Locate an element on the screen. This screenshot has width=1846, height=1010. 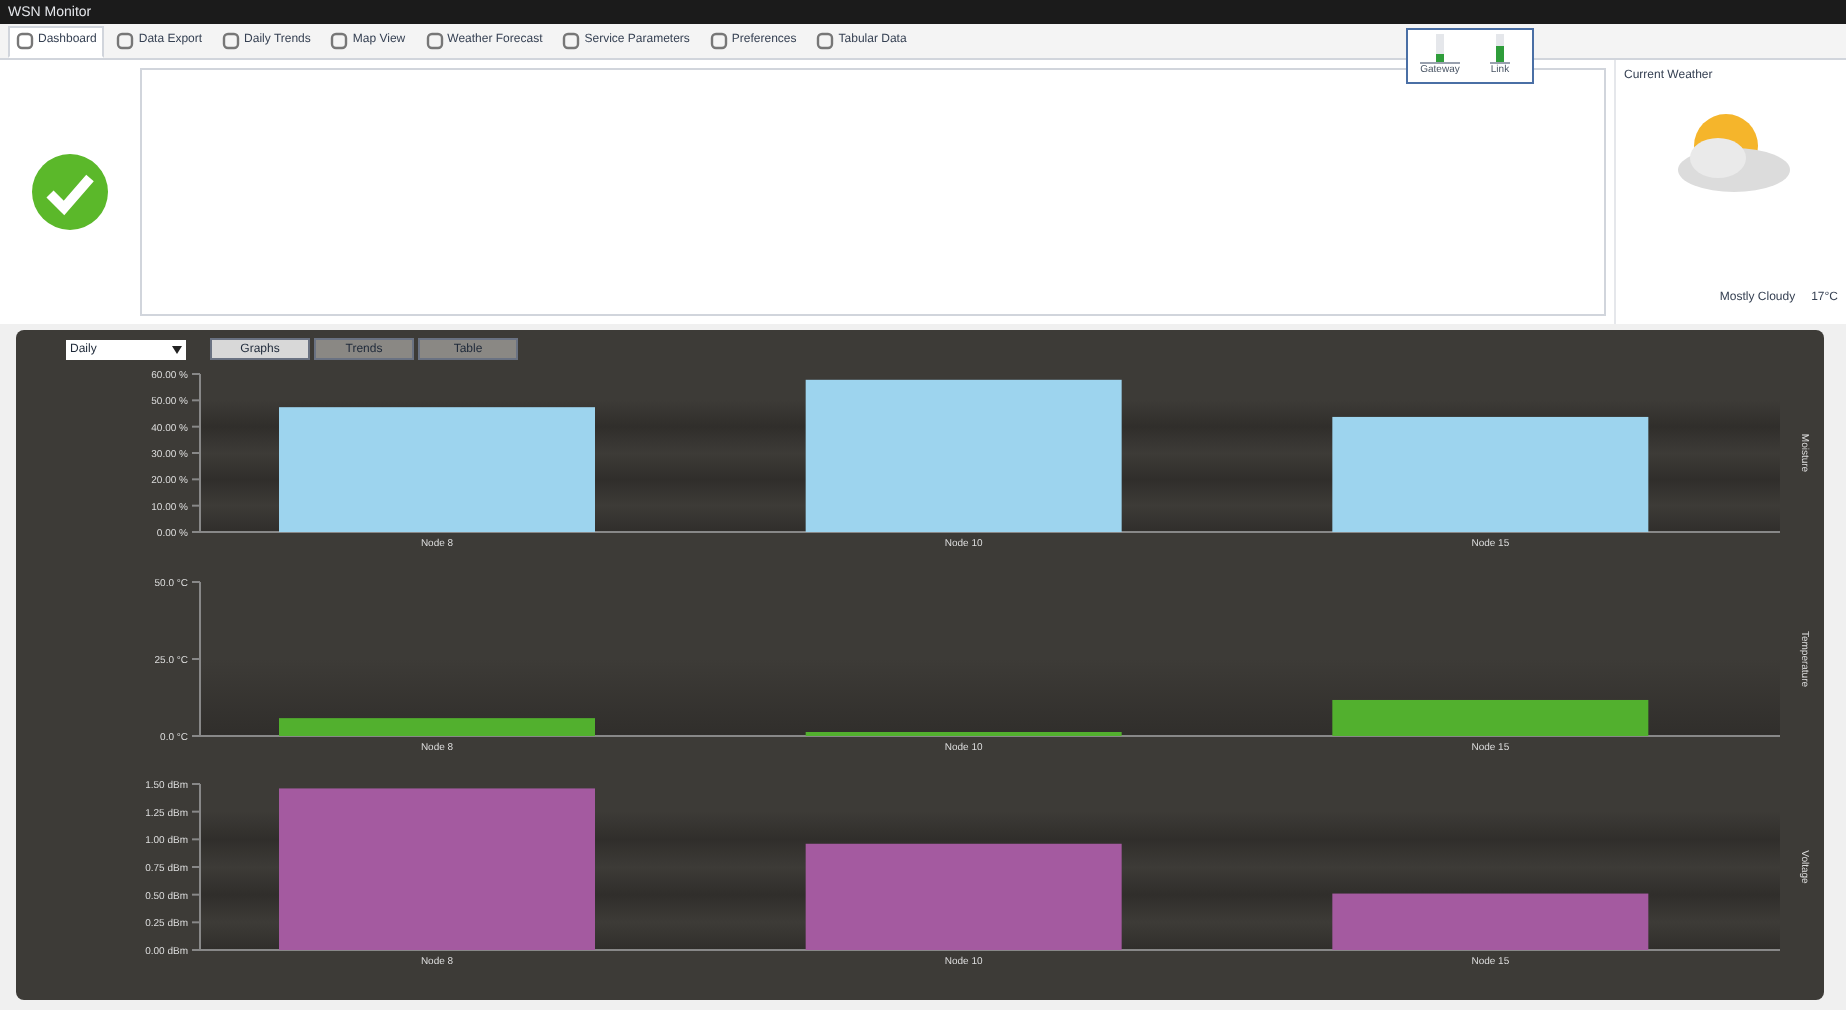
caret-icon is located at coordinates (177, 349).